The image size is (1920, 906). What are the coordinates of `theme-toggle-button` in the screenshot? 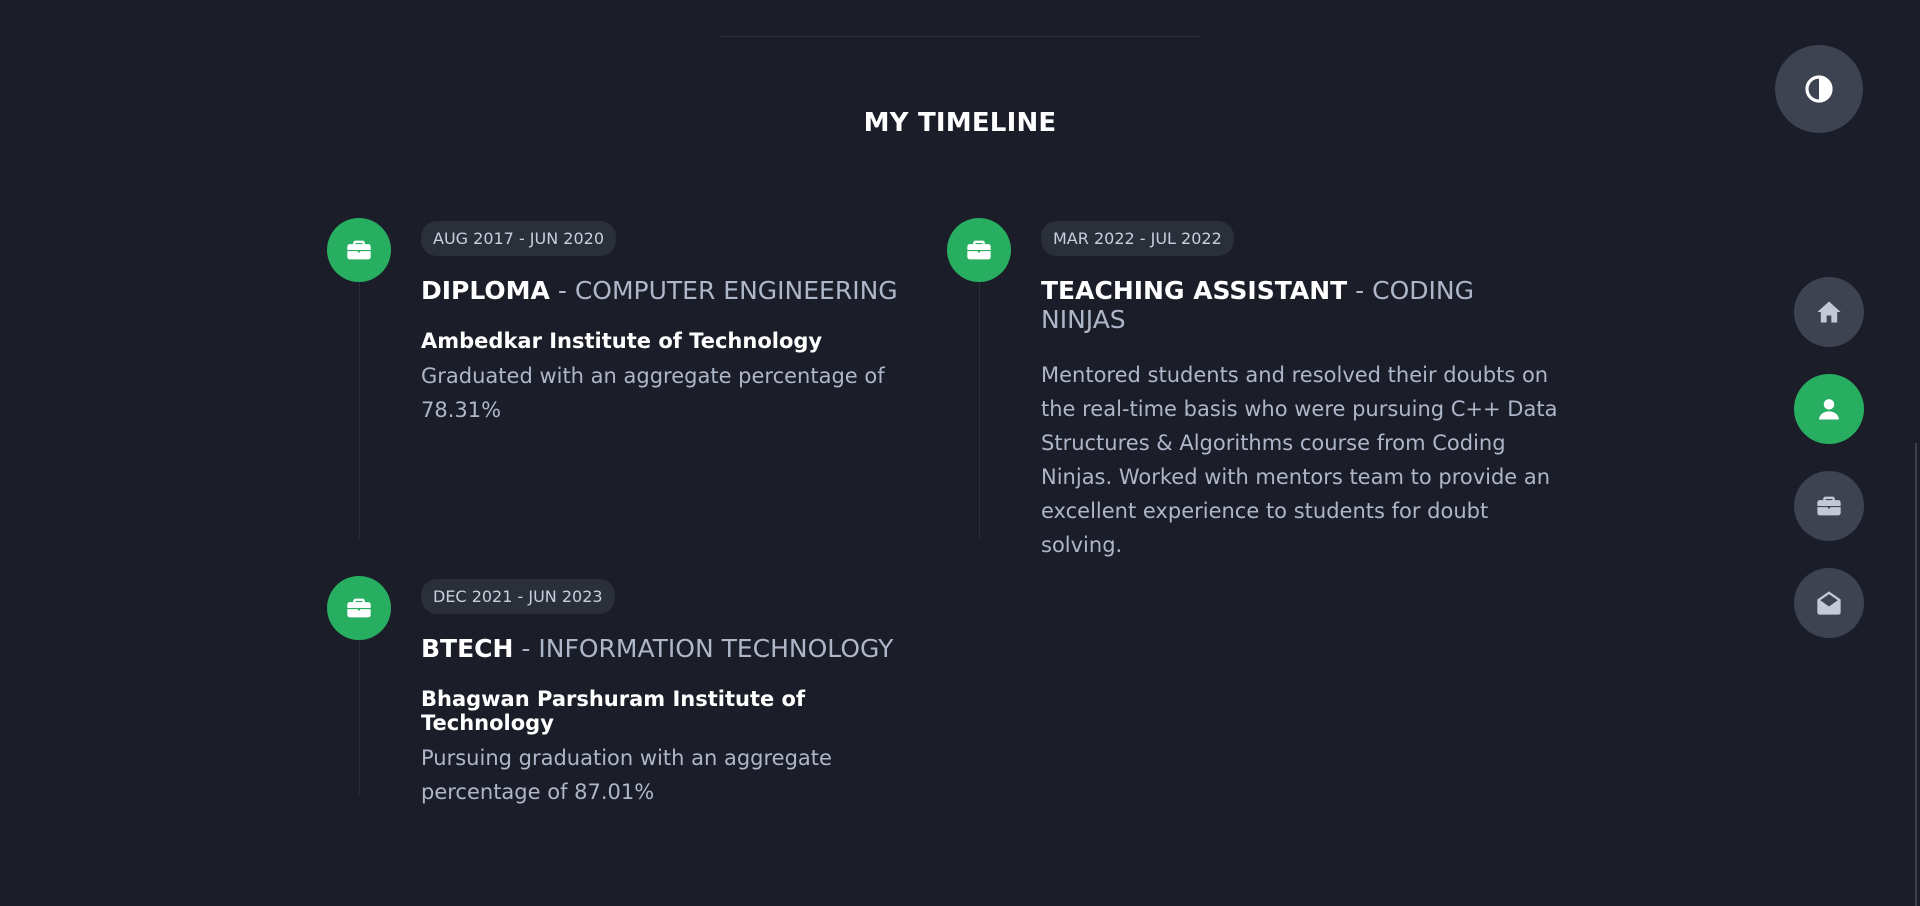 It's located at (1819, 89).